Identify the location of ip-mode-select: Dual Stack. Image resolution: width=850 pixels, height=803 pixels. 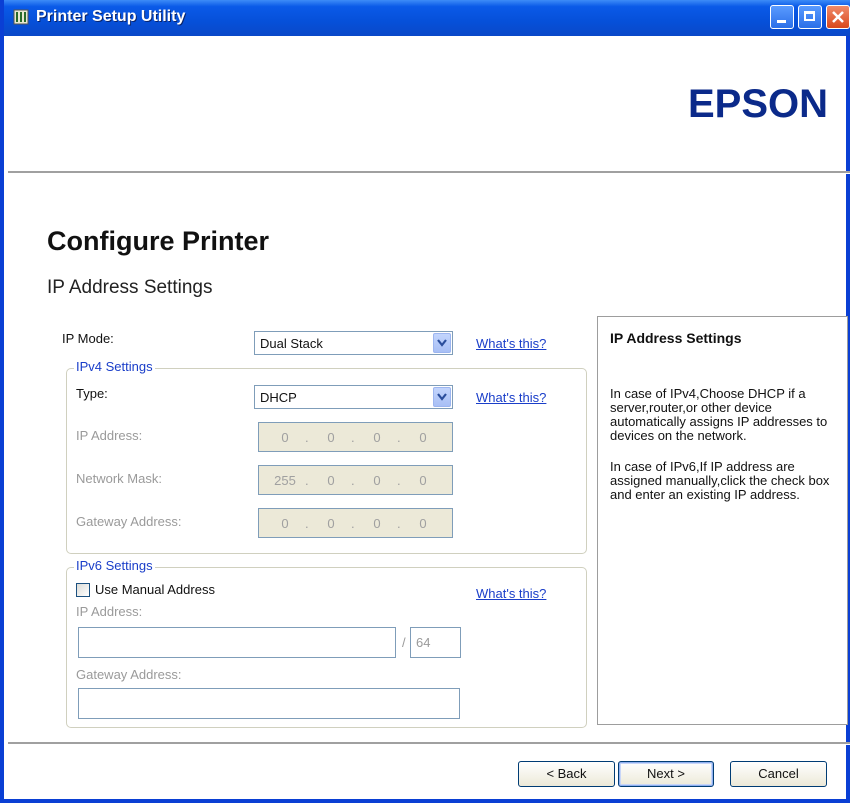
(353, 343).